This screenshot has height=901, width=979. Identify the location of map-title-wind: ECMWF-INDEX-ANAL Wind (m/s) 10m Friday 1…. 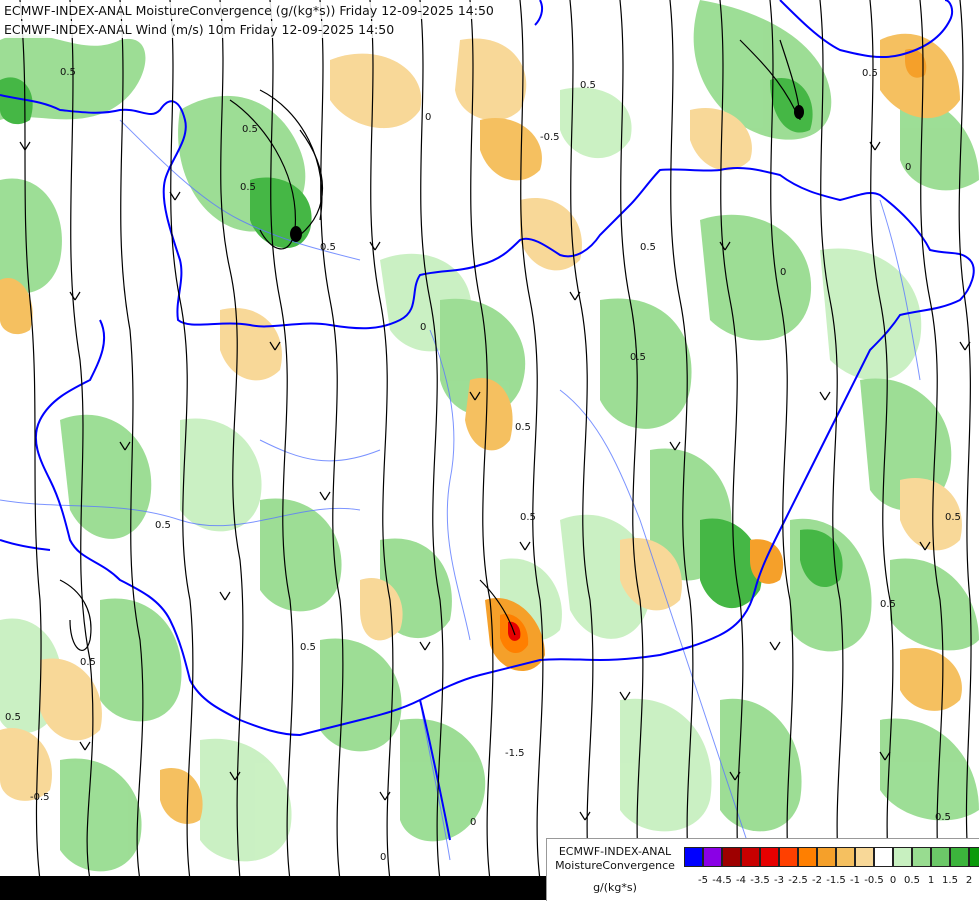
(200, 29).